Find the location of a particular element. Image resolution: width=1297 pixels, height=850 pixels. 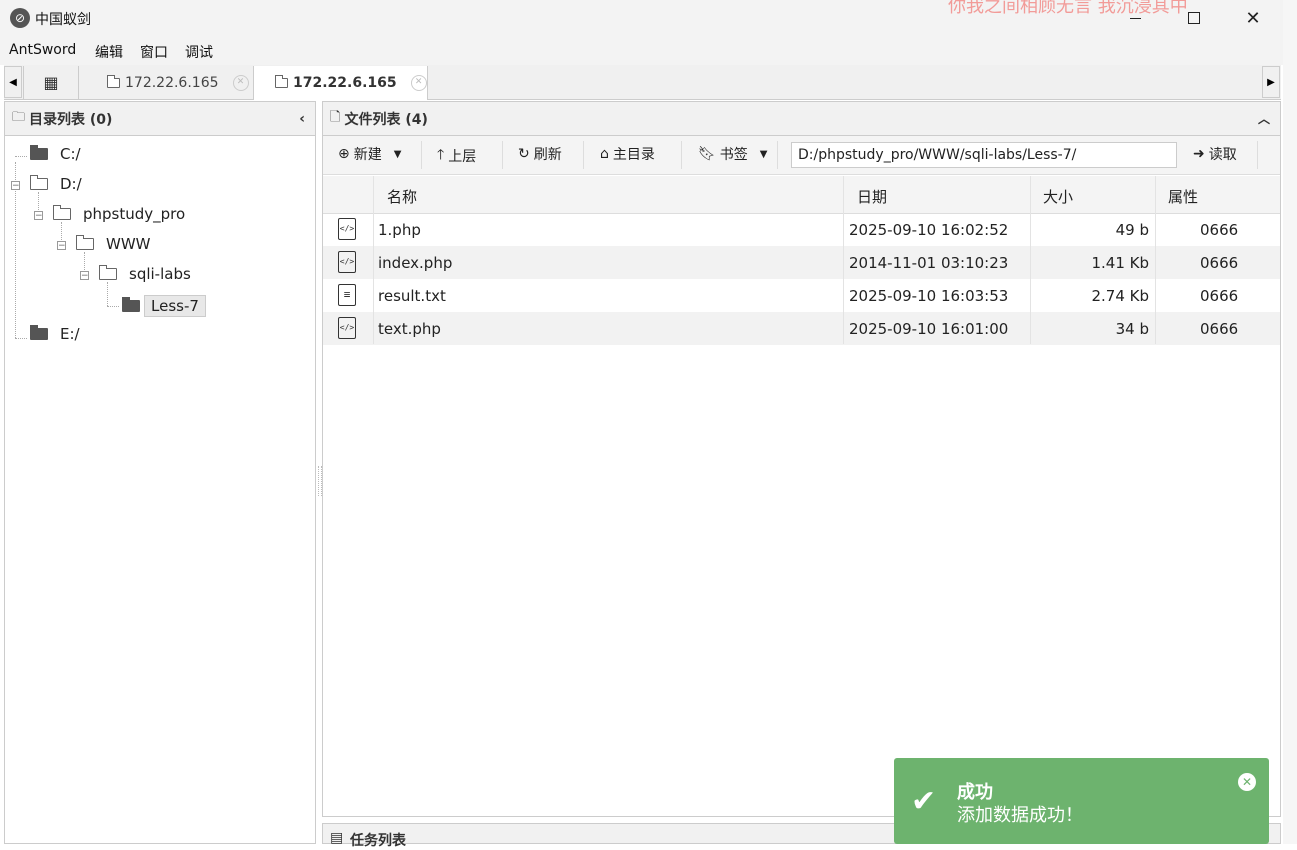

path-input is located at coordinates (984, 155).